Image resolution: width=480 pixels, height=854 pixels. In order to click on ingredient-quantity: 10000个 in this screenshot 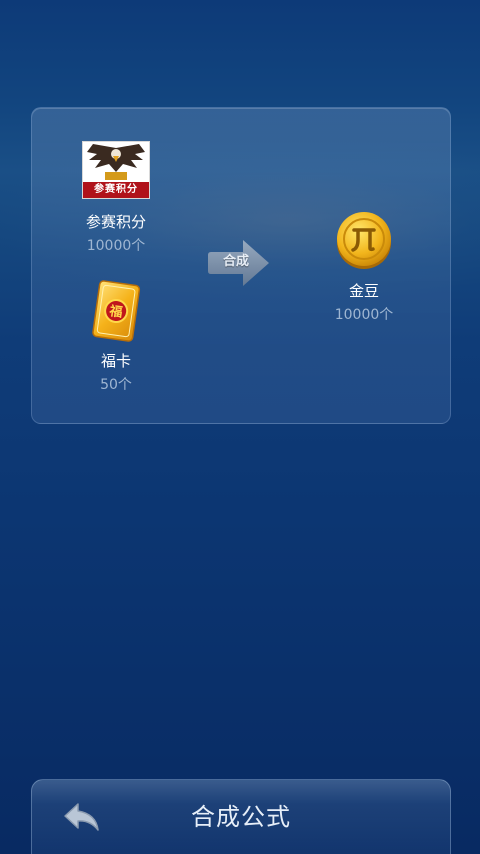, I will do `click(116, 246)`.